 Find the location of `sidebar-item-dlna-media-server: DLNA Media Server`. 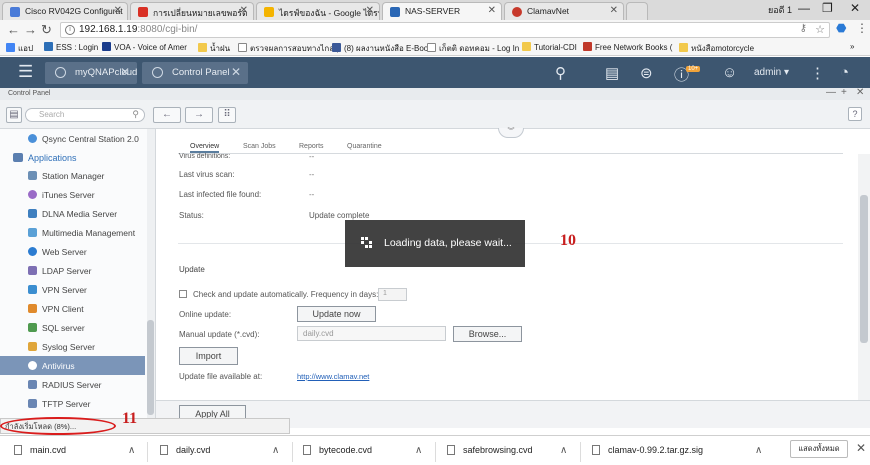

sidebar-item-dlna-media-server: DLNA Media Server is located at coordinates (72, 213).